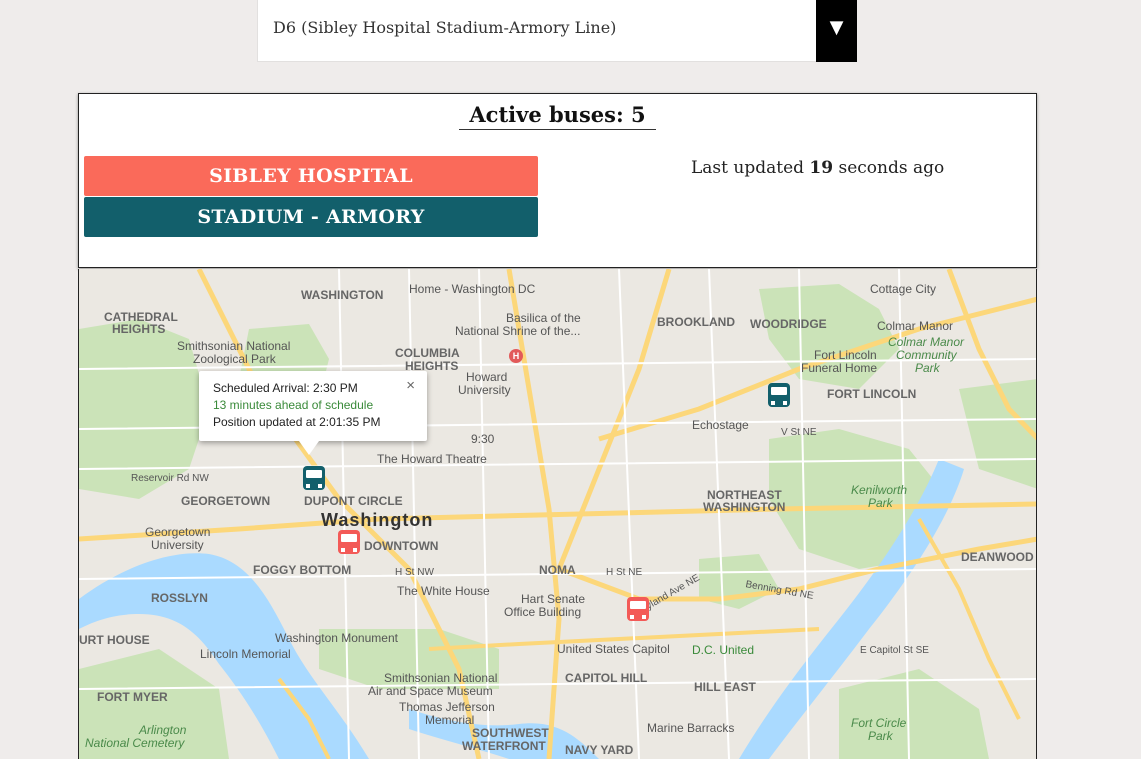 The image size is (1141, 759). What do you see at coordinates (297, 422) in the screenshot?
I see `popup-position-updated: Position updated at 2:01:35 PM` at bounding box center [297, 422].